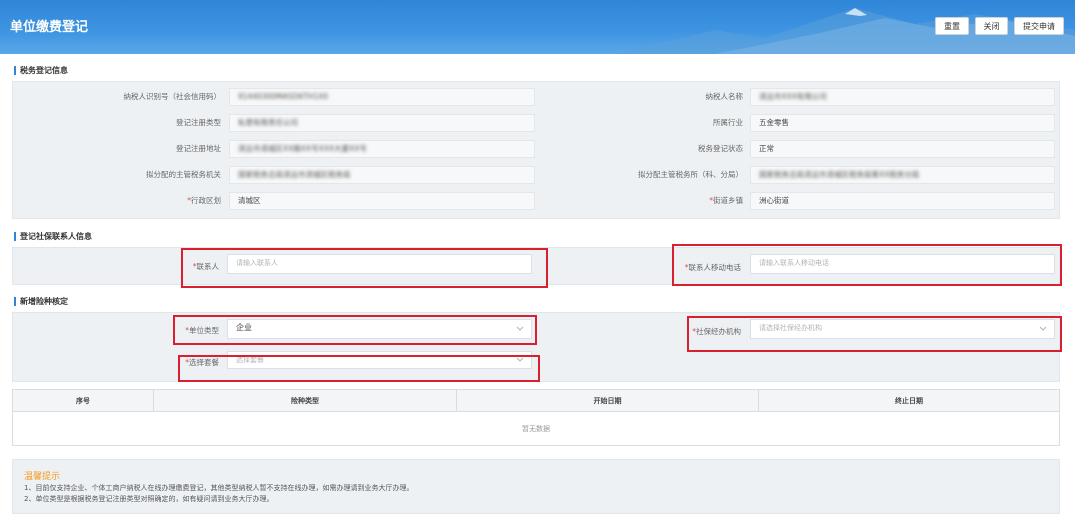  I want to click on insurance-table: 序号 险种类型 开始日期 终止日期 暂无数据, so click(536, 417).